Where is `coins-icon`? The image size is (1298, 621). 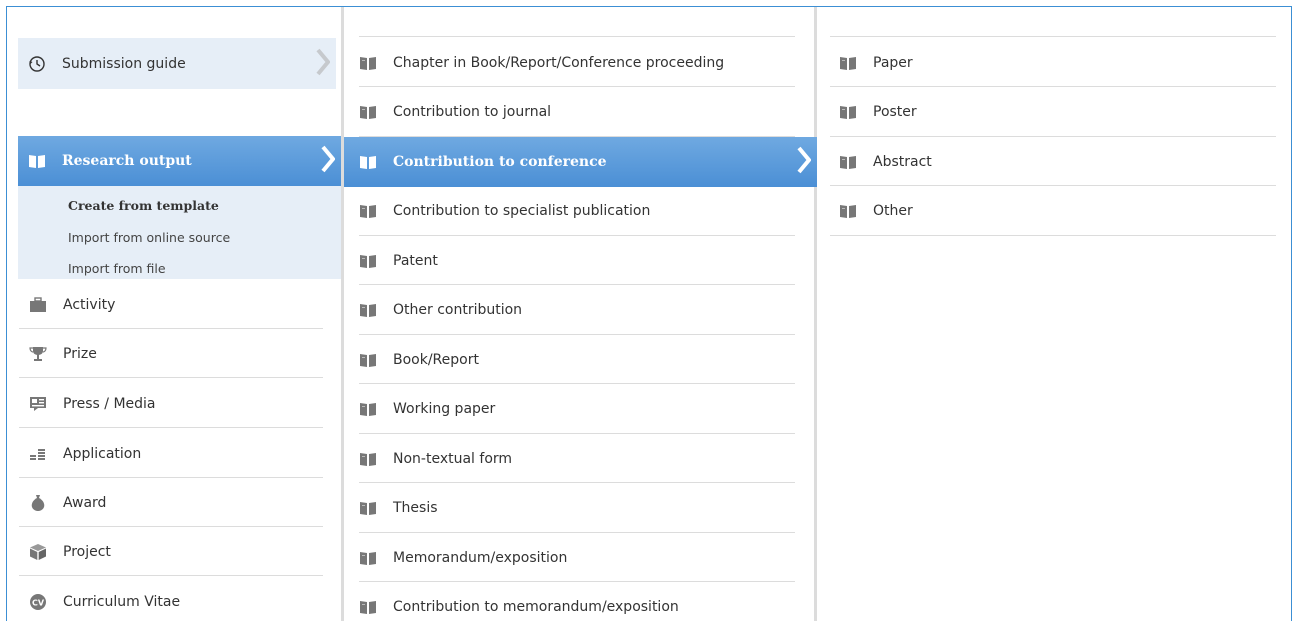 coins-icon is located at coordinates (38, 454).